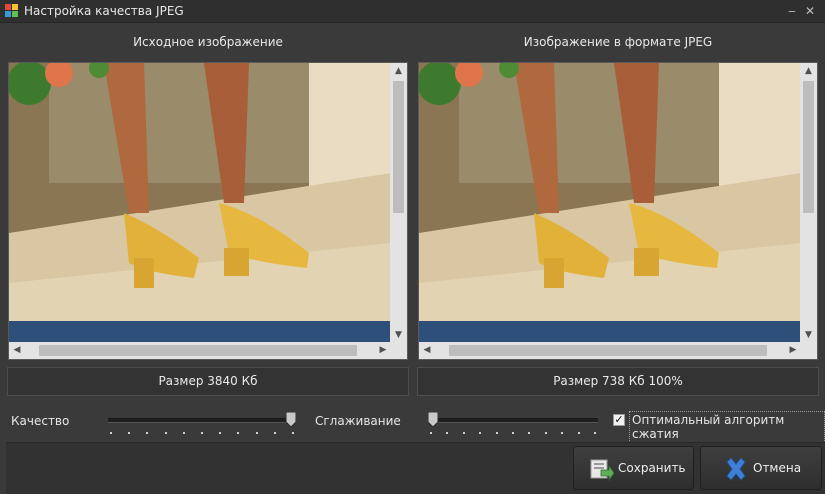 Image resolution: width=825 pixels, height=494 pixels. Describe the element at coordinates (727, 427) in the screenshot. I see `optimal-compression-label: Оптимальный алгоритм сжатия` at that location.